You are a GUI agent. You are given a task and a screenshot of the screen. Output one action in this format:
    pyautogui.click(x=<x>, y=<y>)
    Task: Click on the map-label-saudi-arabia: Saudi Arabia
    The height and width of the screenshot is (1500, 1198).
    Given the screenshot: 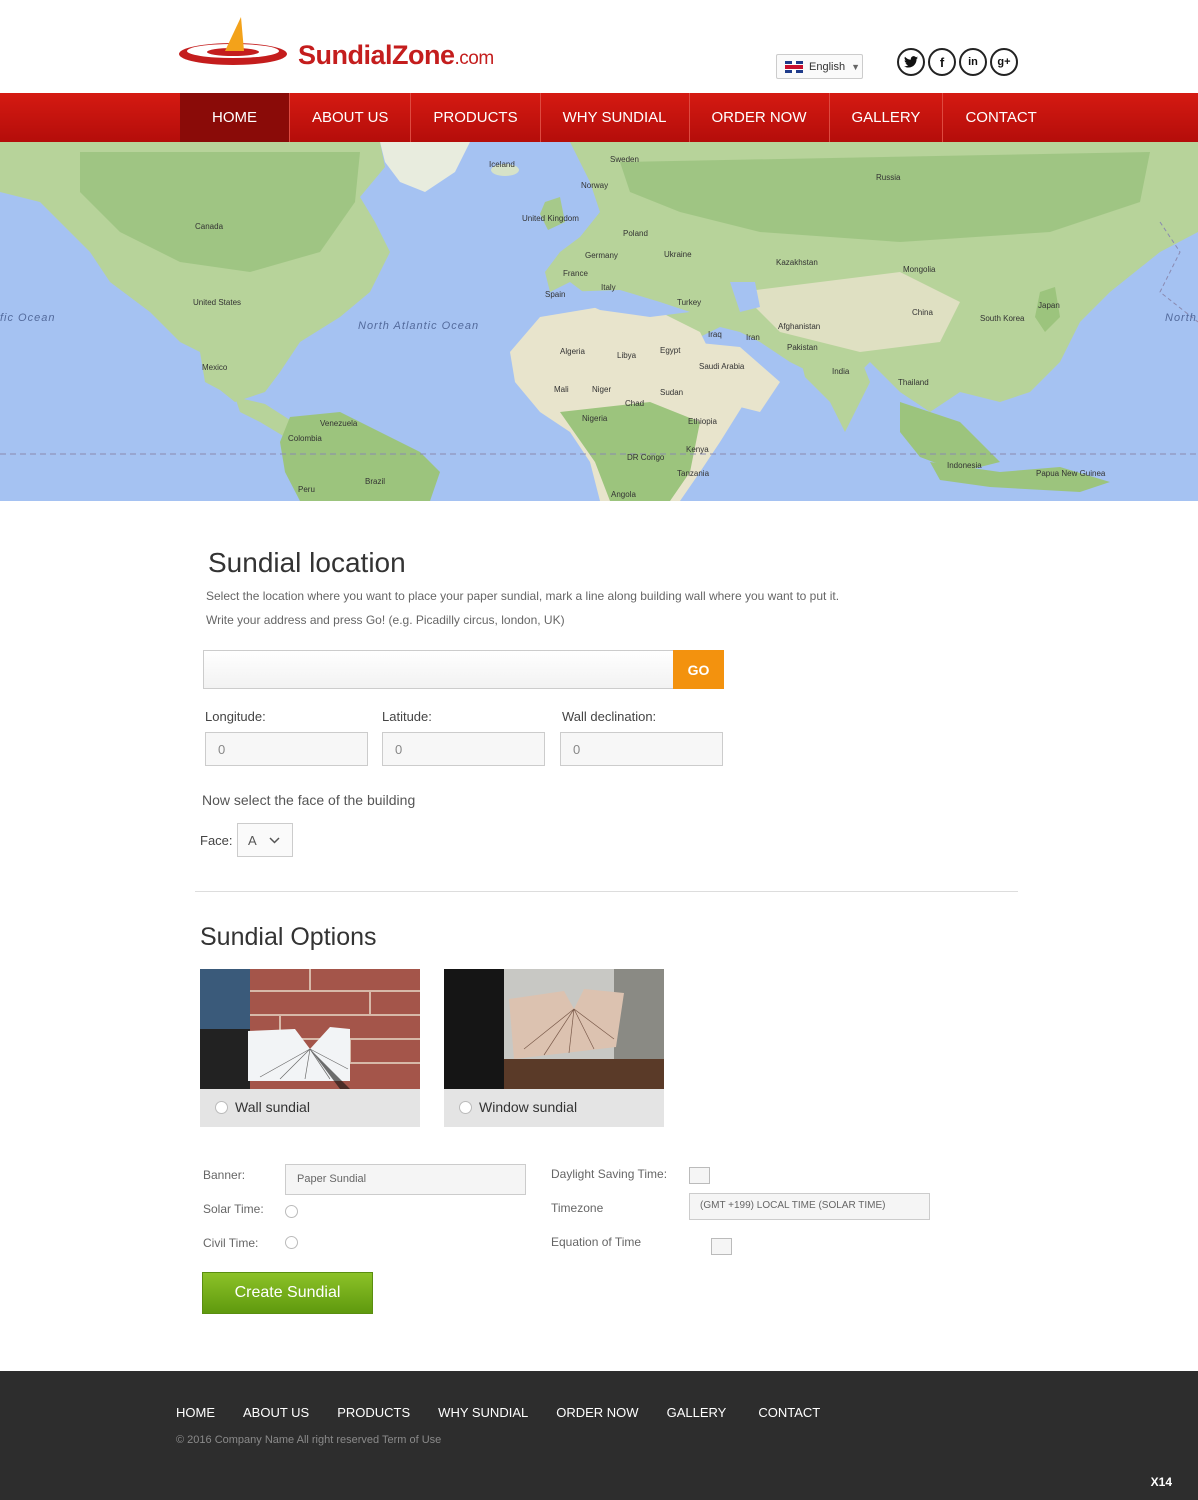 What is the action you would take?
    pyautogui.click(x=722, y=366)
    